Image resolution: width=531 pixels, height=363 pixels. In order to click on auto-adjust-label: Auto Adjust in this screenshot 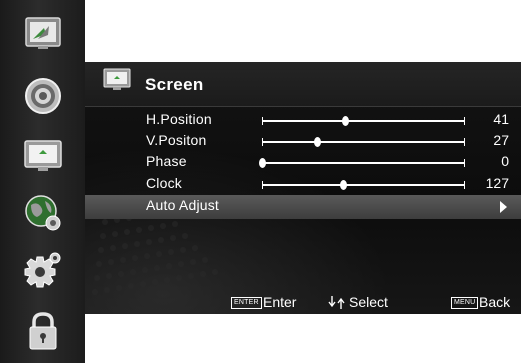, I will do `click(183, 205)`.